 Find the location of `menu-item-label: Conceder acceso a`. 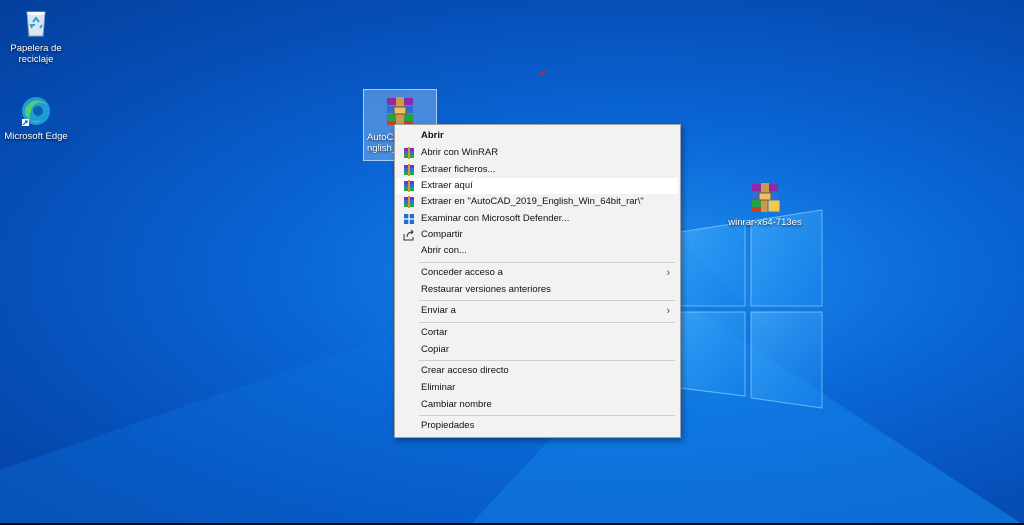

menu-item-label: Conceder acceso a is located at coordinates (462, 272).